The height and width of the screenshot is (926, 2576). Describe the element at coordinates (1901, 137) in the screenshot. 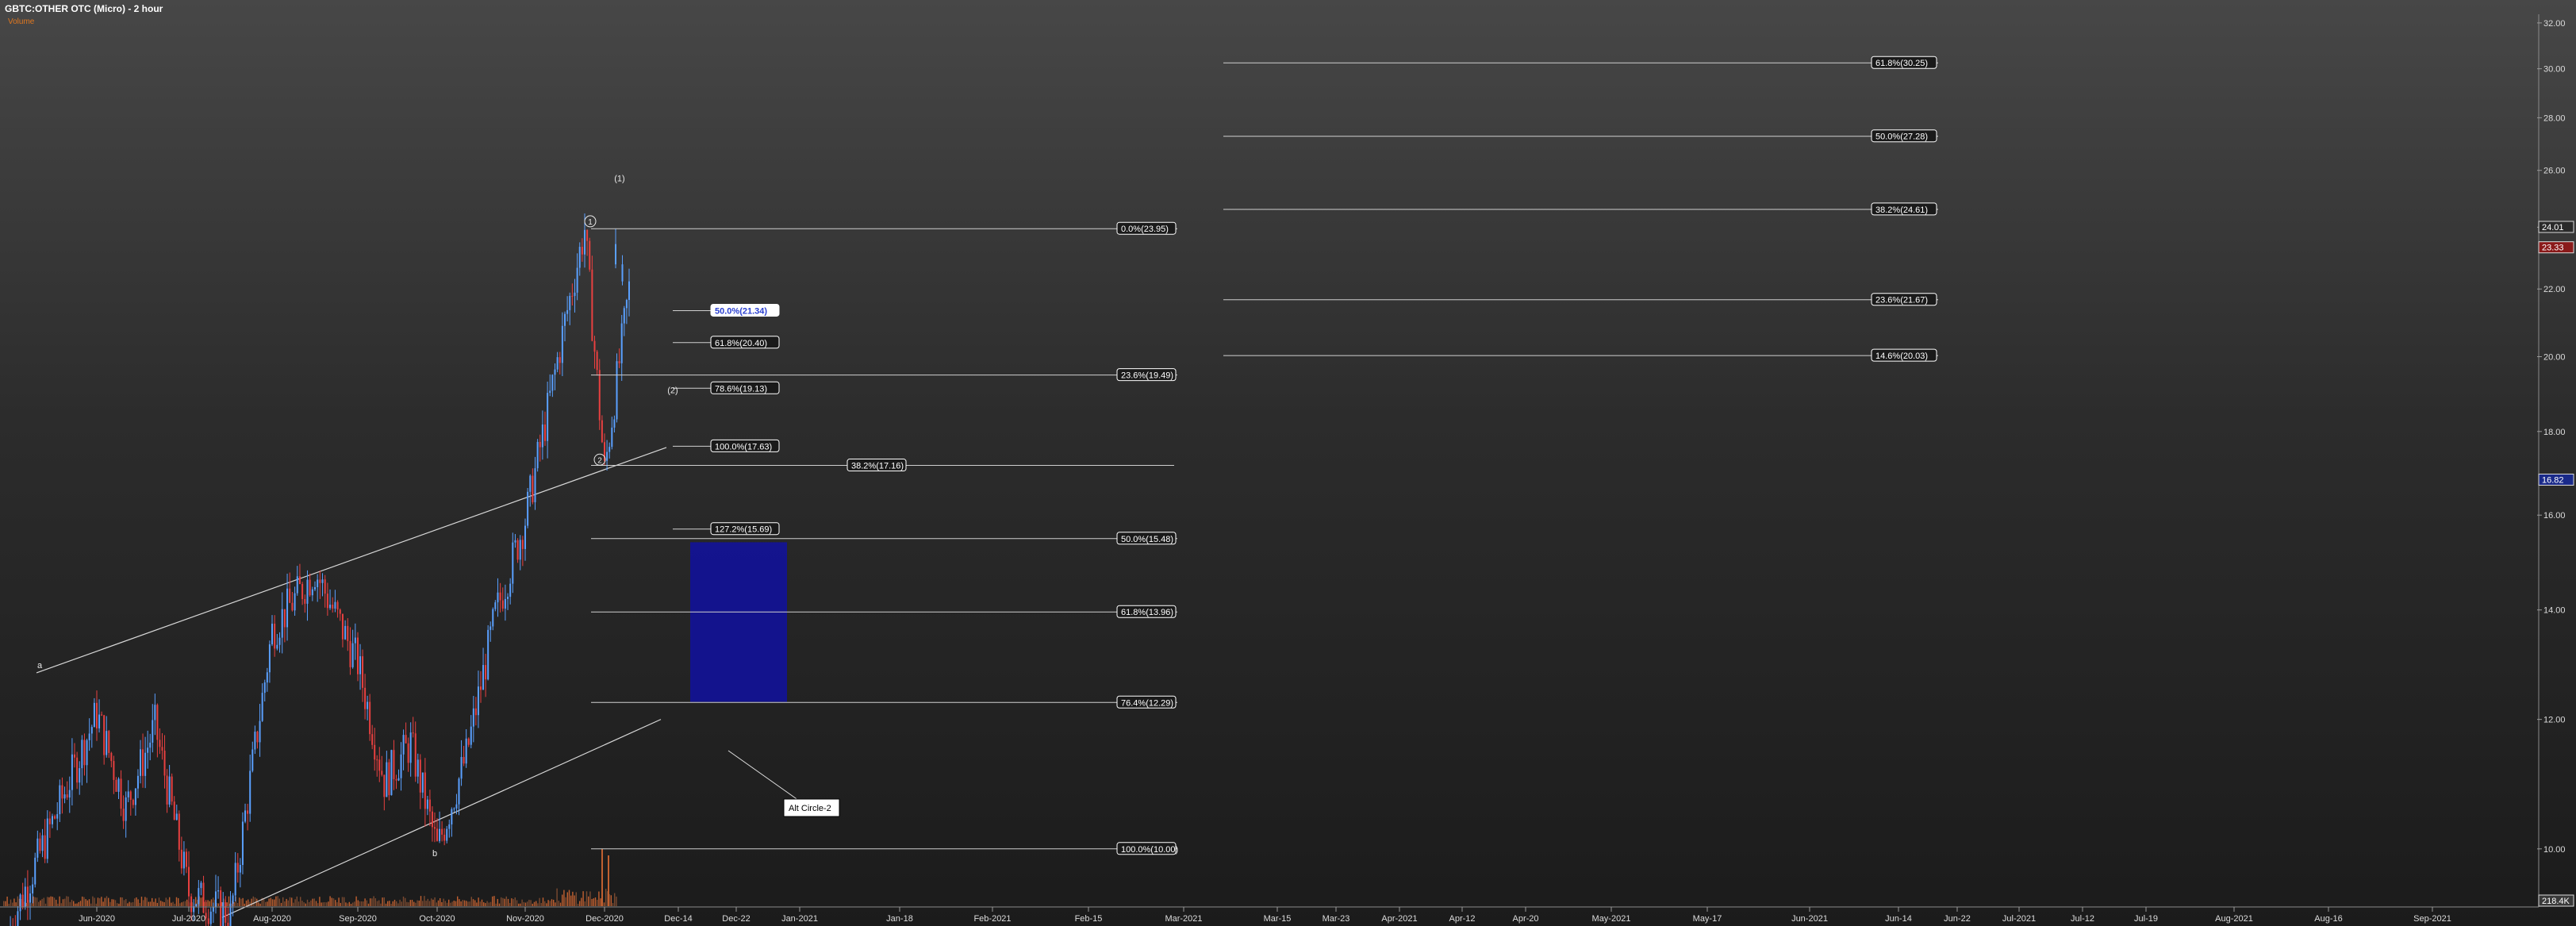

I see `fib-level-label: 50.0%(27.28)` at that location.